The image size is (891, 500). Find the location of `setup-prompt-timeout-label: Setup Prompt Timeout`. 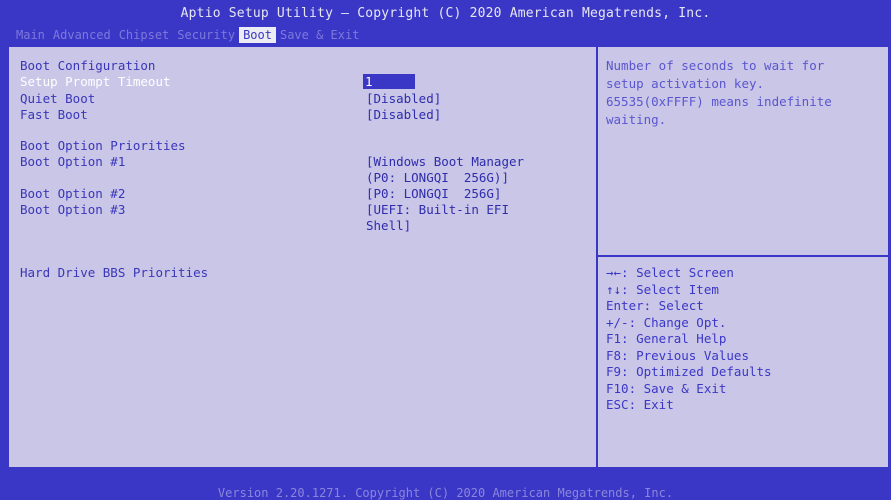

setup-prompt-timeout-label: Setup Prompt Timeout is located at coordinates (95, 81).